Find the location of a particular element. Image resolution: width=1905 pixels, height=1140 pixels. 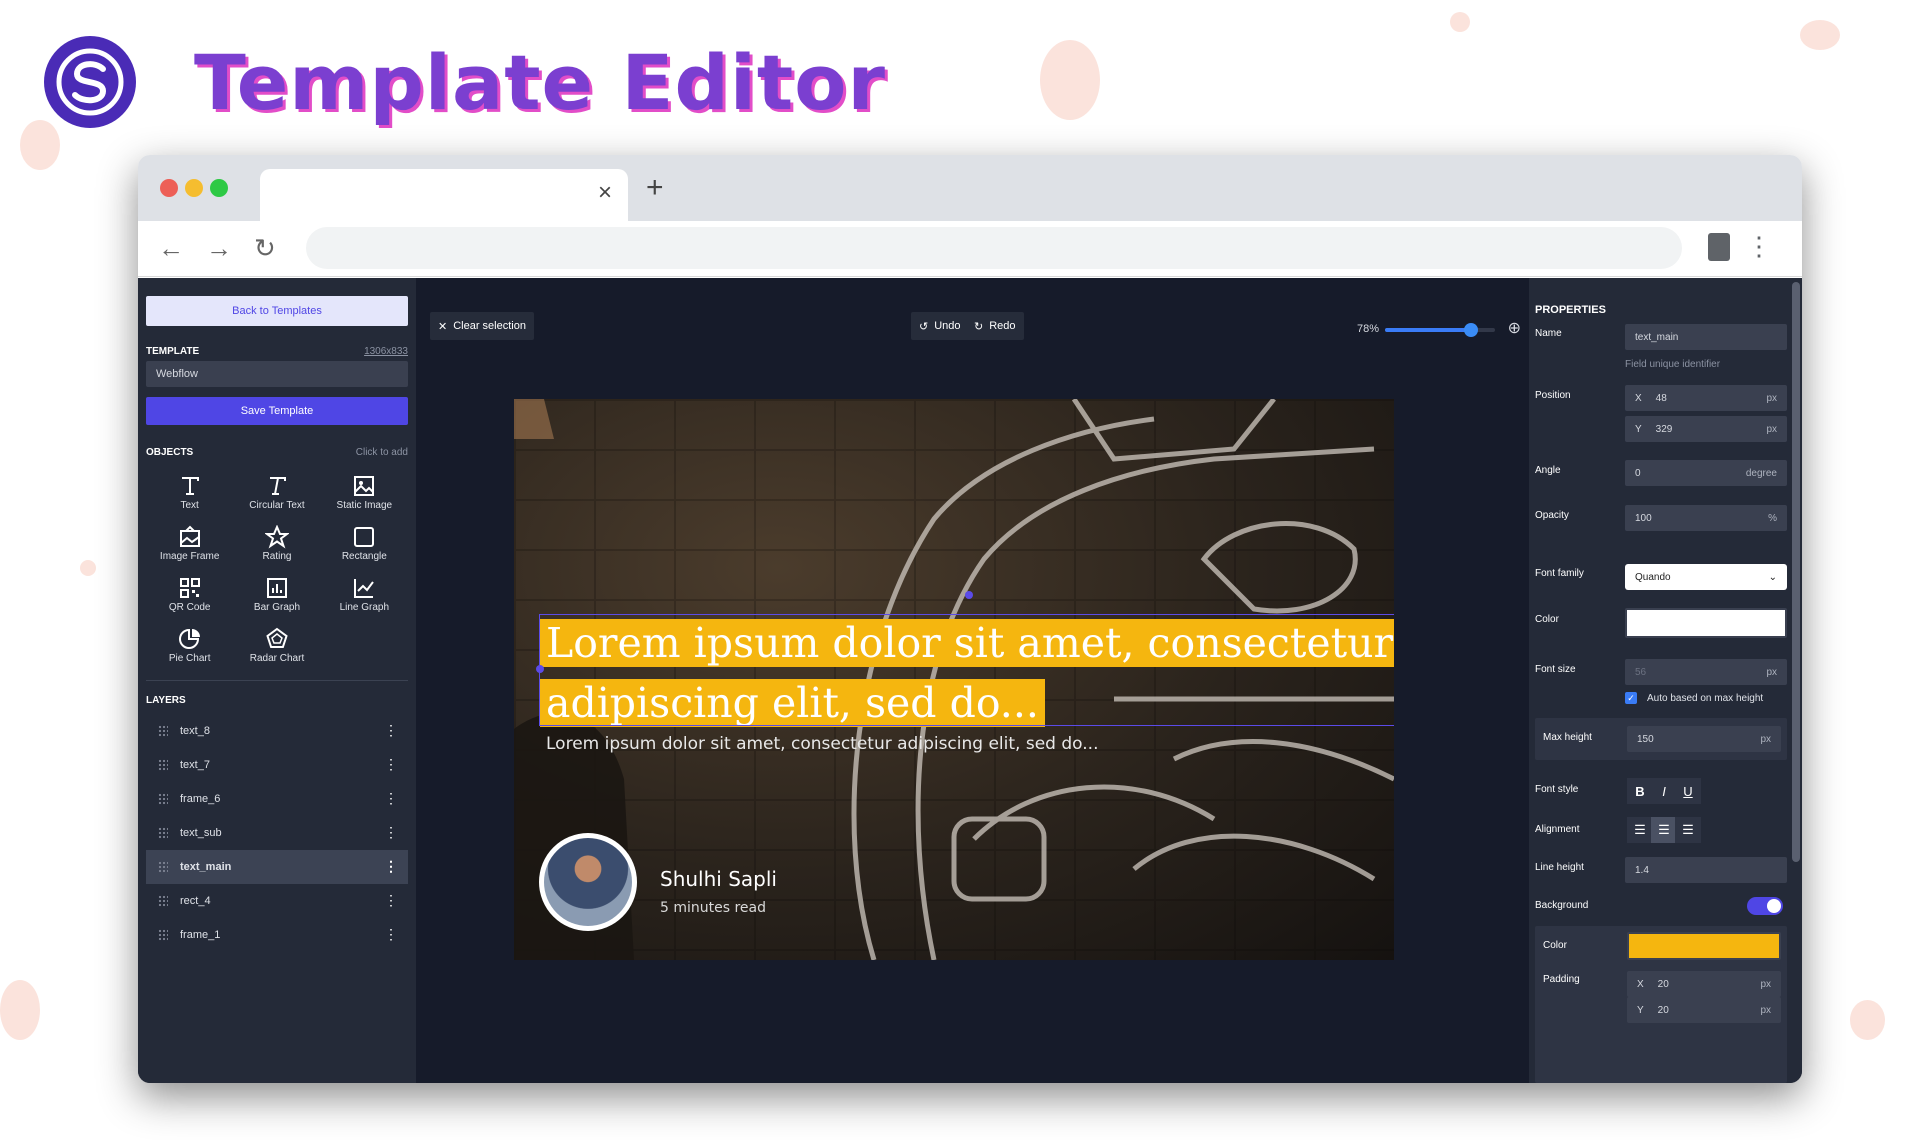

close-window-button is located at coordinates (169, 188).